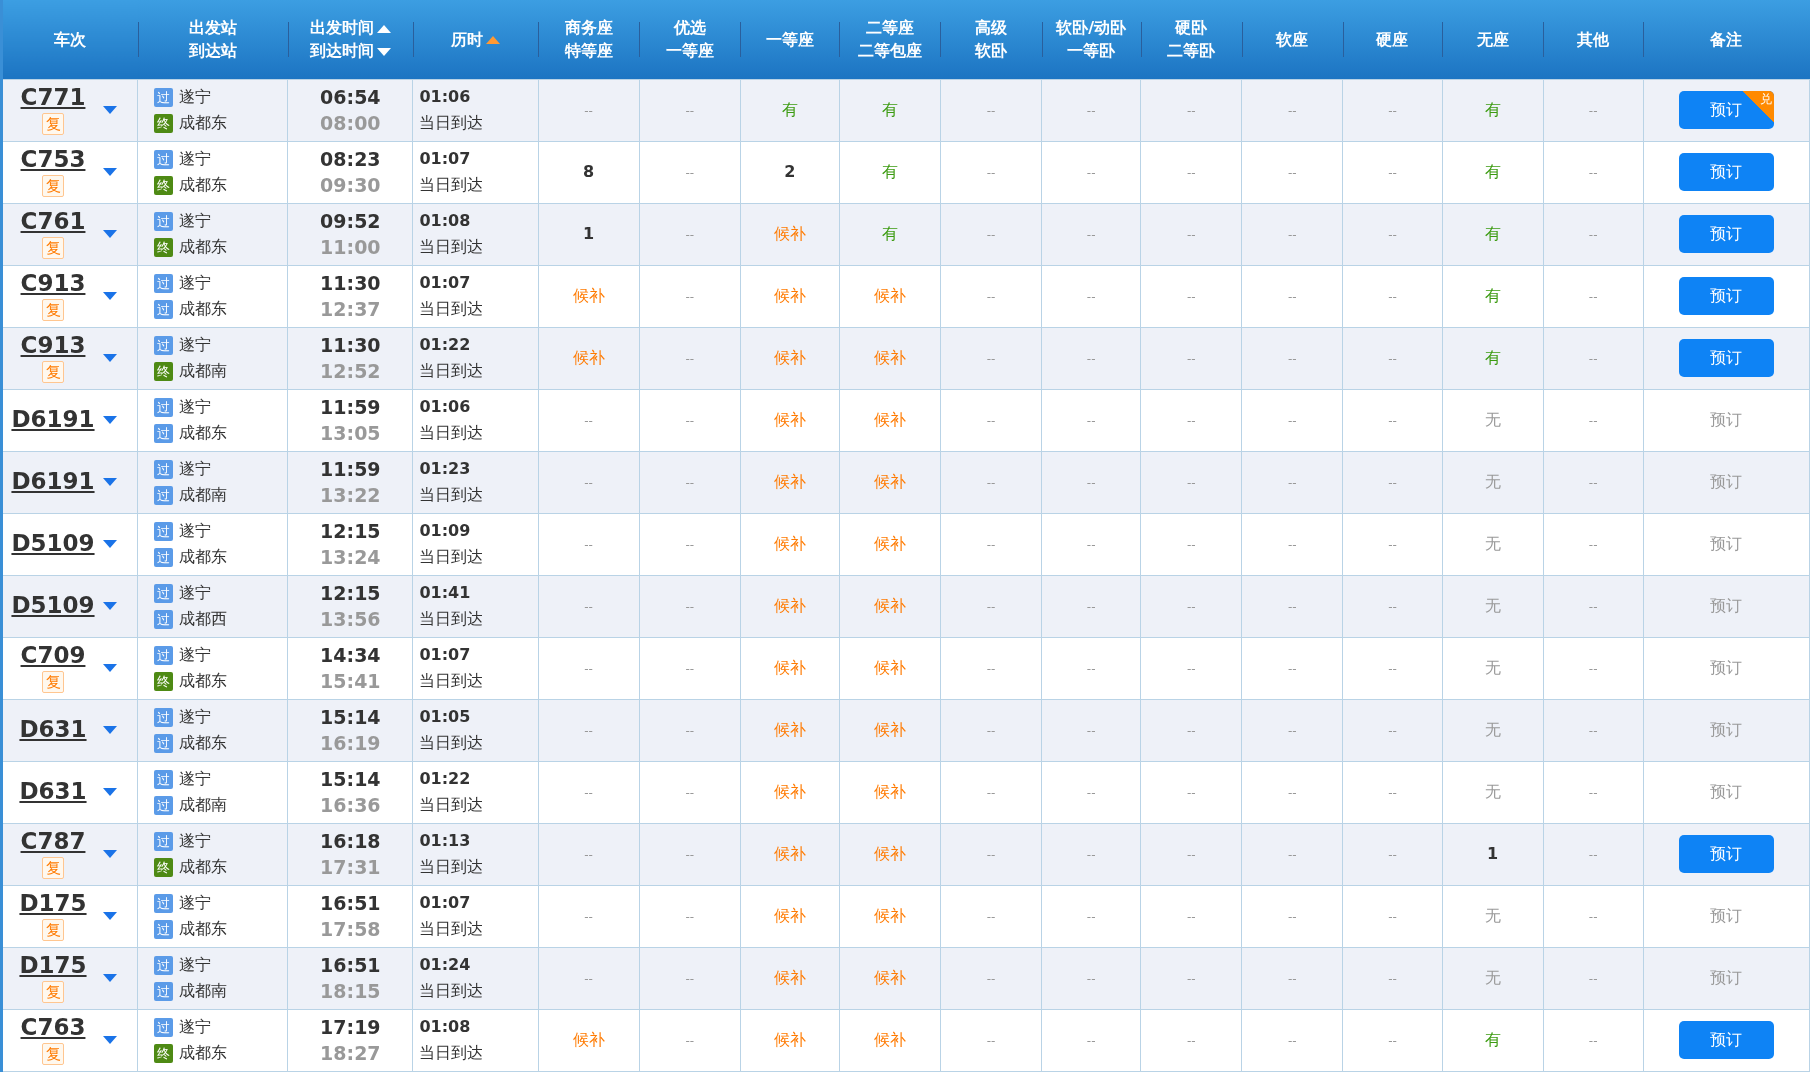 Image resolution: width=1815 pixels, height=1080 pixels. I want to click on train-number-link: C761, so click(53, 222).